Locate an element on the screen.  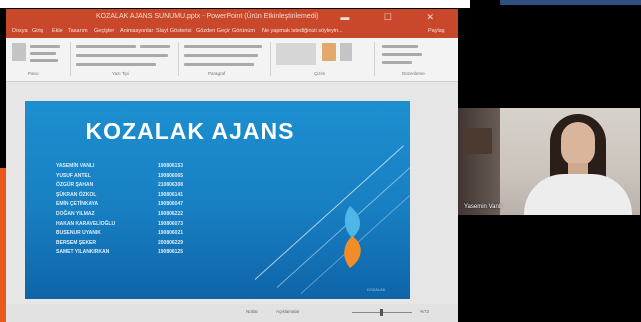
person-name: DOĞAN YILMAZ is located at coordinates (75, 213).